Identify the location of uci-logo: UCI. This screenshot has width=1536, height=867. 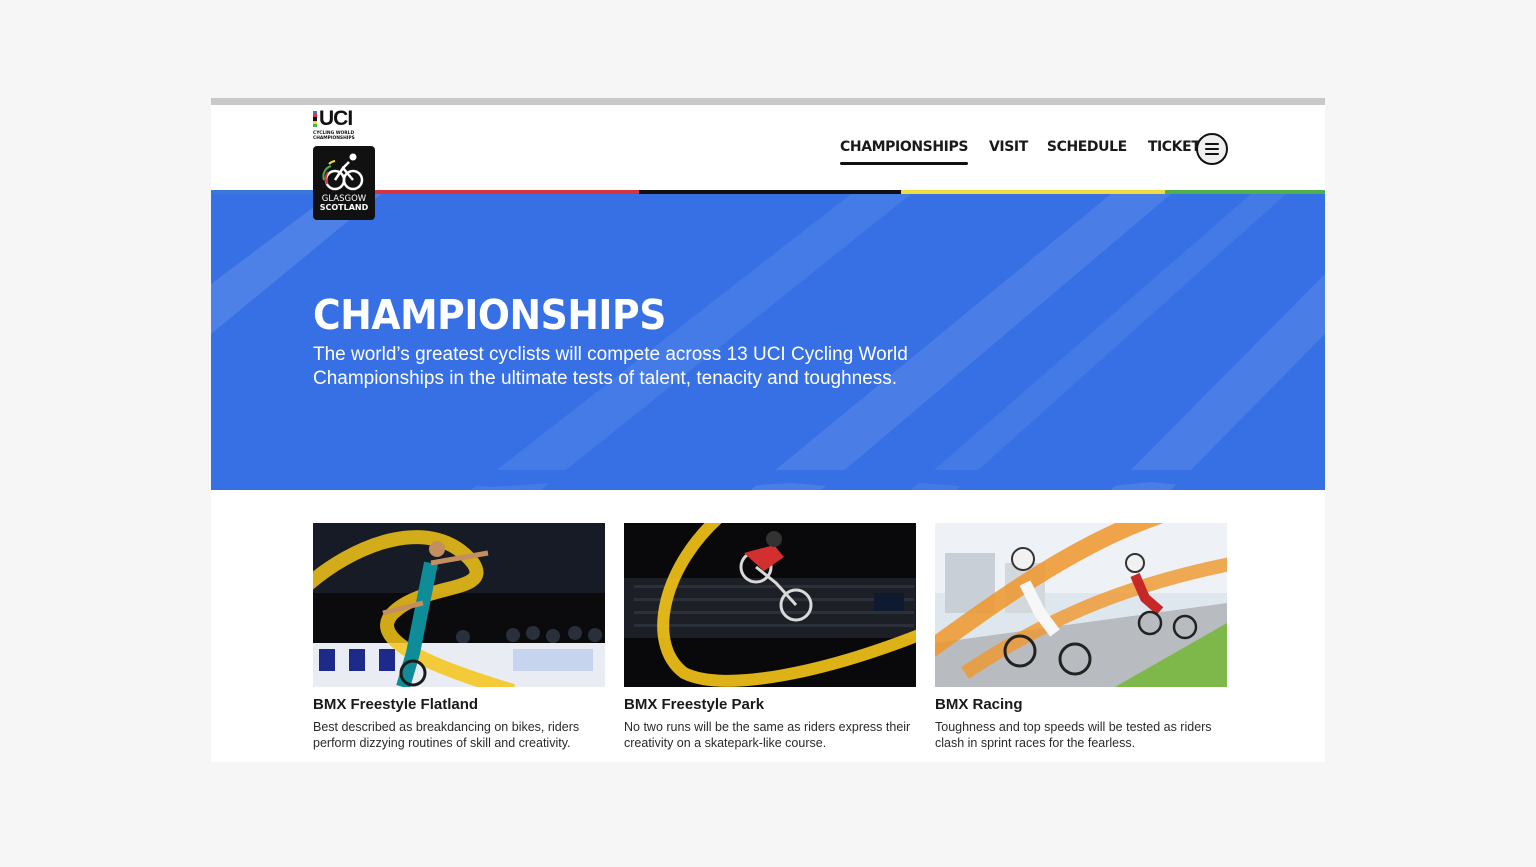
(344, 118).